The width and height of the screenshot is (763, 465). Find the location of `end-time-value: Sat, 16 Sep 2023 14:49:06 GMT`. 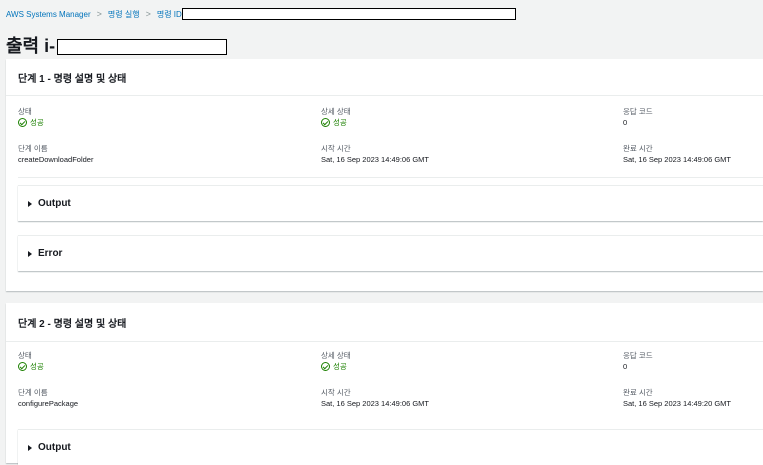

end-time-value: Sat, 16 Sep 2023 14:49:06 GMT is located at coordinates (677, 159).